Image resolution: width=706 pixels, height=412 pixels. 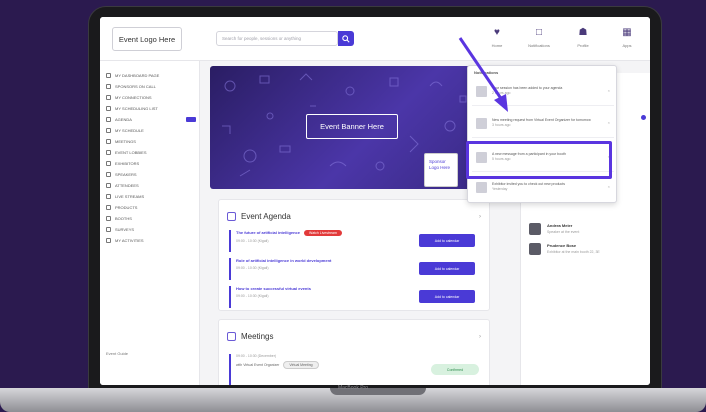 I want to click on sidebar-footer: Event Guide, so click(x=117, y=353).